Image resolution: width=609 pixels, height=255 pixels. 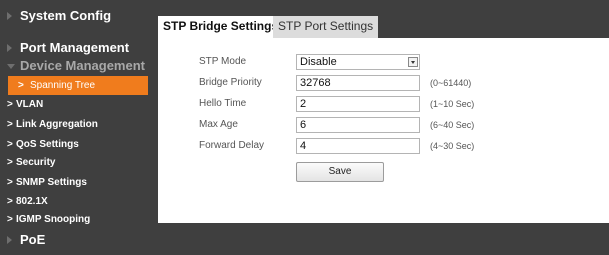 I want to click on sidebar-item-qos-settings: > QoS Settings, so click(x=79, y=144).